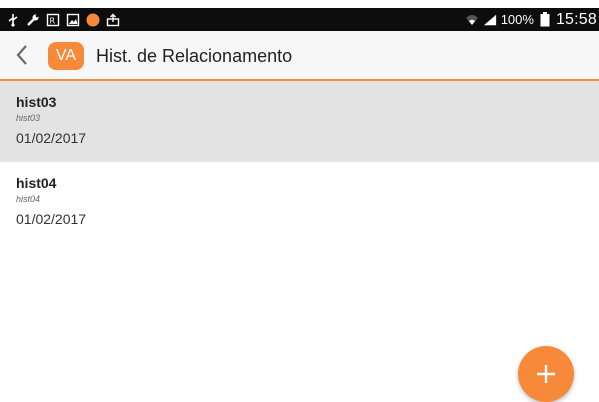 The image size is (599, 402). I want to click on app-notification-icon, so click(93, 20).